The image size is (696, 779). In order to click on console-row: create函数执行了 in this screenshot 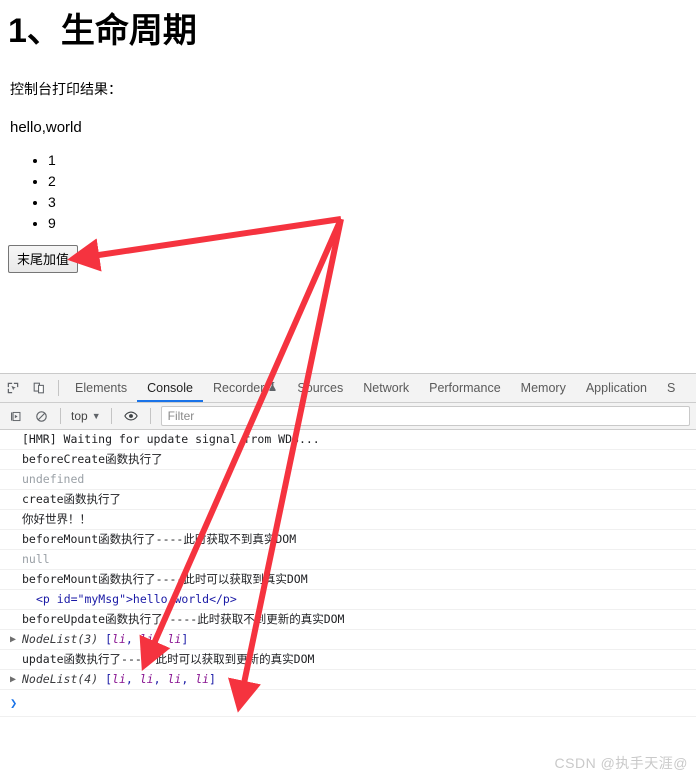, I will do `click(348, 500)`.